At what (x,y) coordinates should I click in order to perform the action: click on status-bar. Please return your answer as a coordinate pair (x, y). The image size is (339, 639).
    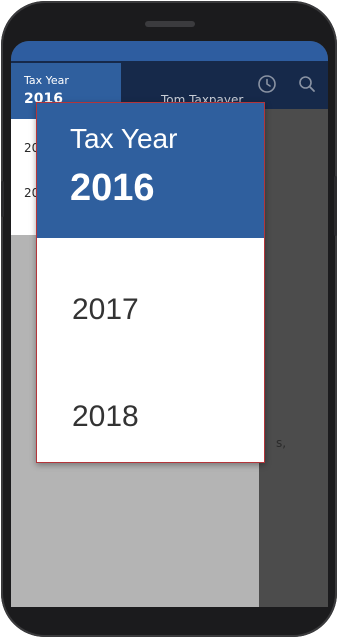
    Looking at the image, I should click on (169, 51).